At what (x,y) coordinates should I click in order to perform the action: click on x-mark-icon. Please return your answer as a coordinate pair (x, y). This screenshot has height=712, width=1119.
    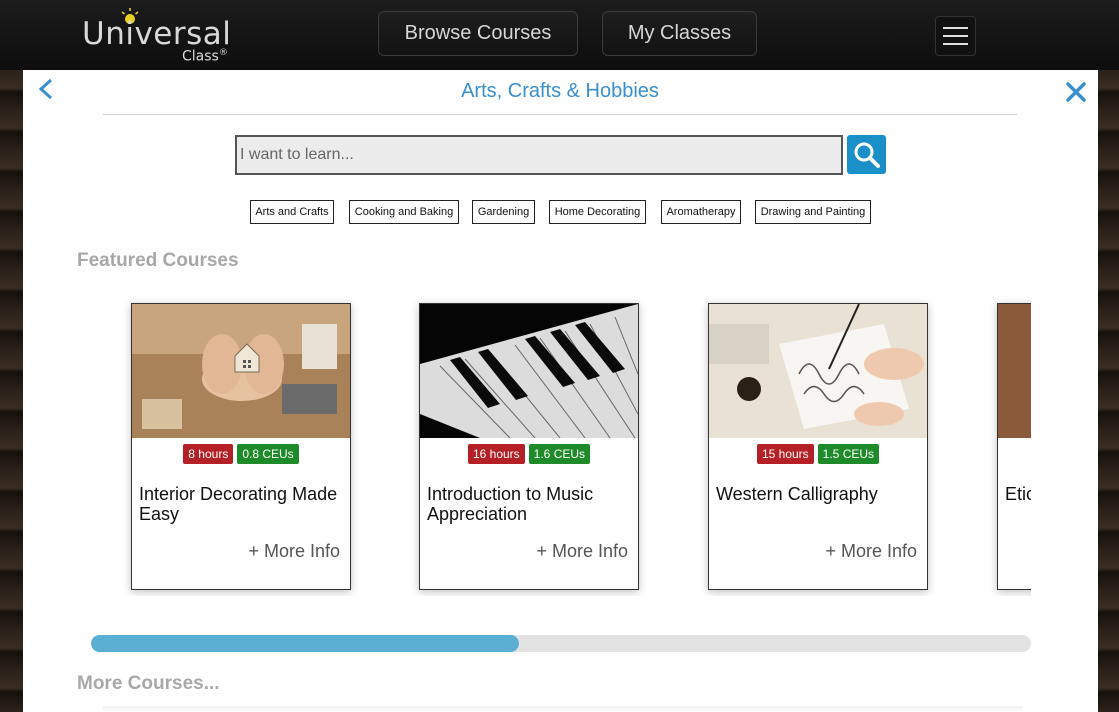
    Looking at the image, I should click on (1076, 92).